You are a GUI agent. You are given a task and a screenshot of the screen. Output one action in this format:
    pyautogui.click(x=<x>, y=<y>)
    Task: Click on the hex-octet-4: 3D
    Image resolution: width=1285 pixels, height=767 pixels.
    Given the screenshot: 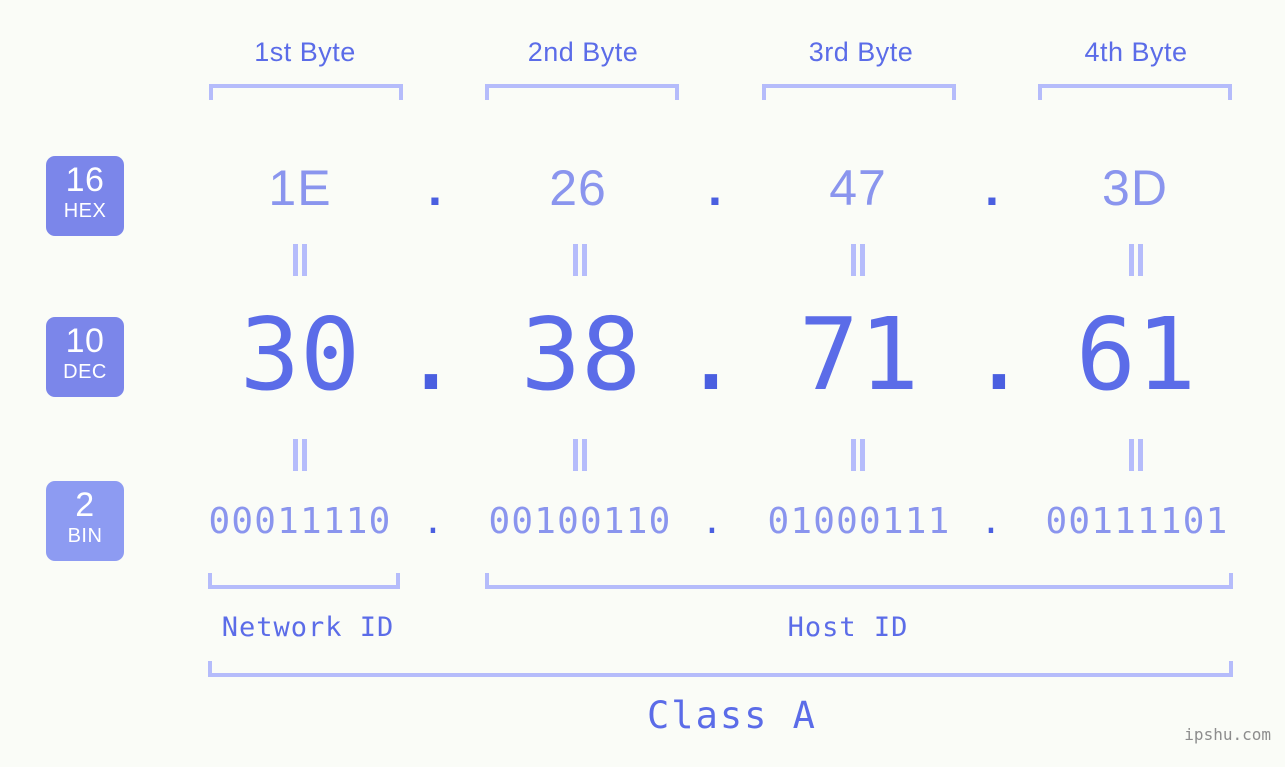 What is the action you would take?
    pyautogui.click(x=1135, y=188)
    